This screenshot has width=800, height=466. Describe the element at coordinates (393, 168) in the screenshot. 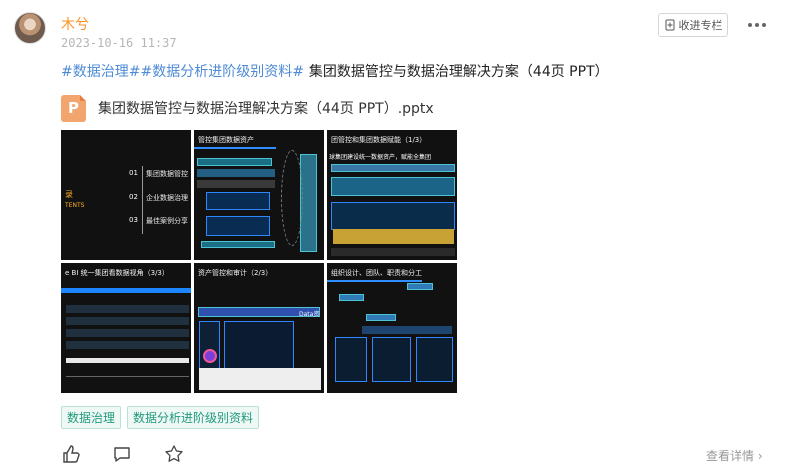

I see `slide-header-bar` at that location.